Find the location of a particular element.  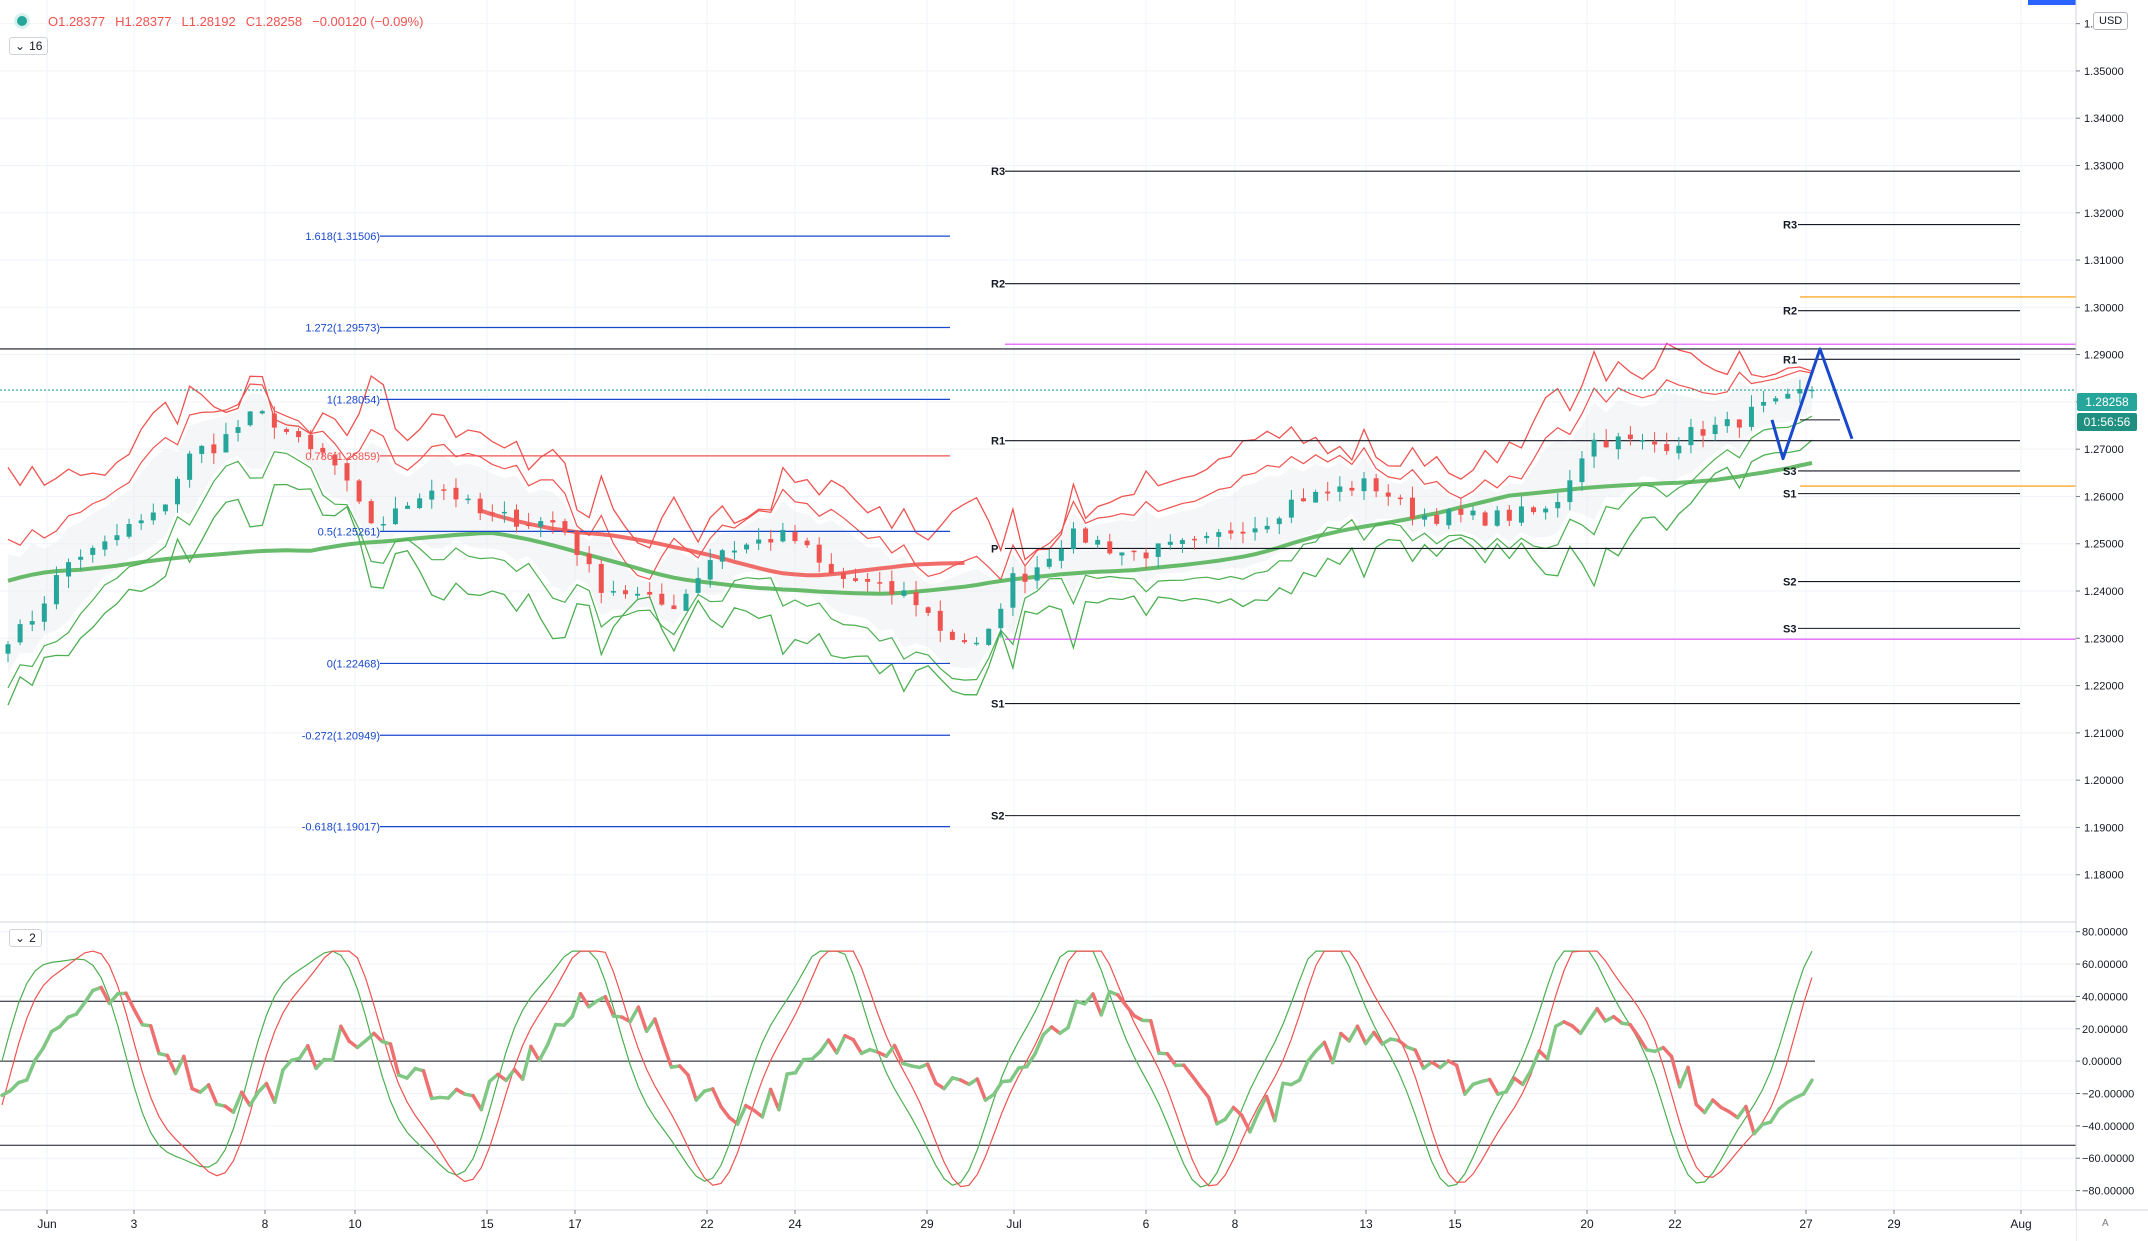

fib-level-label: -0.272(1.20949) is located at coordinates (341, 736).